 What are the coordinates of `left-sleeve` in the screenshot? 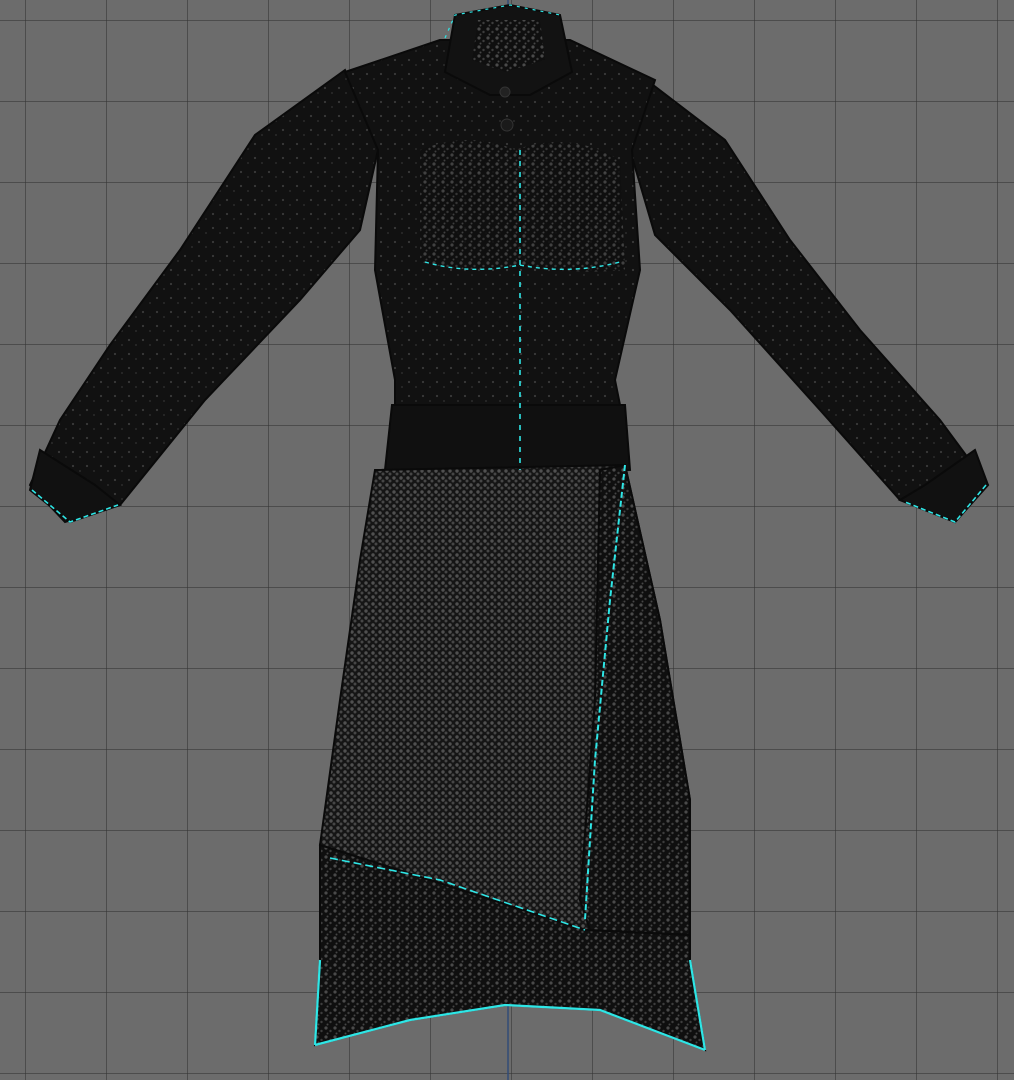 It's located at (204, 296).